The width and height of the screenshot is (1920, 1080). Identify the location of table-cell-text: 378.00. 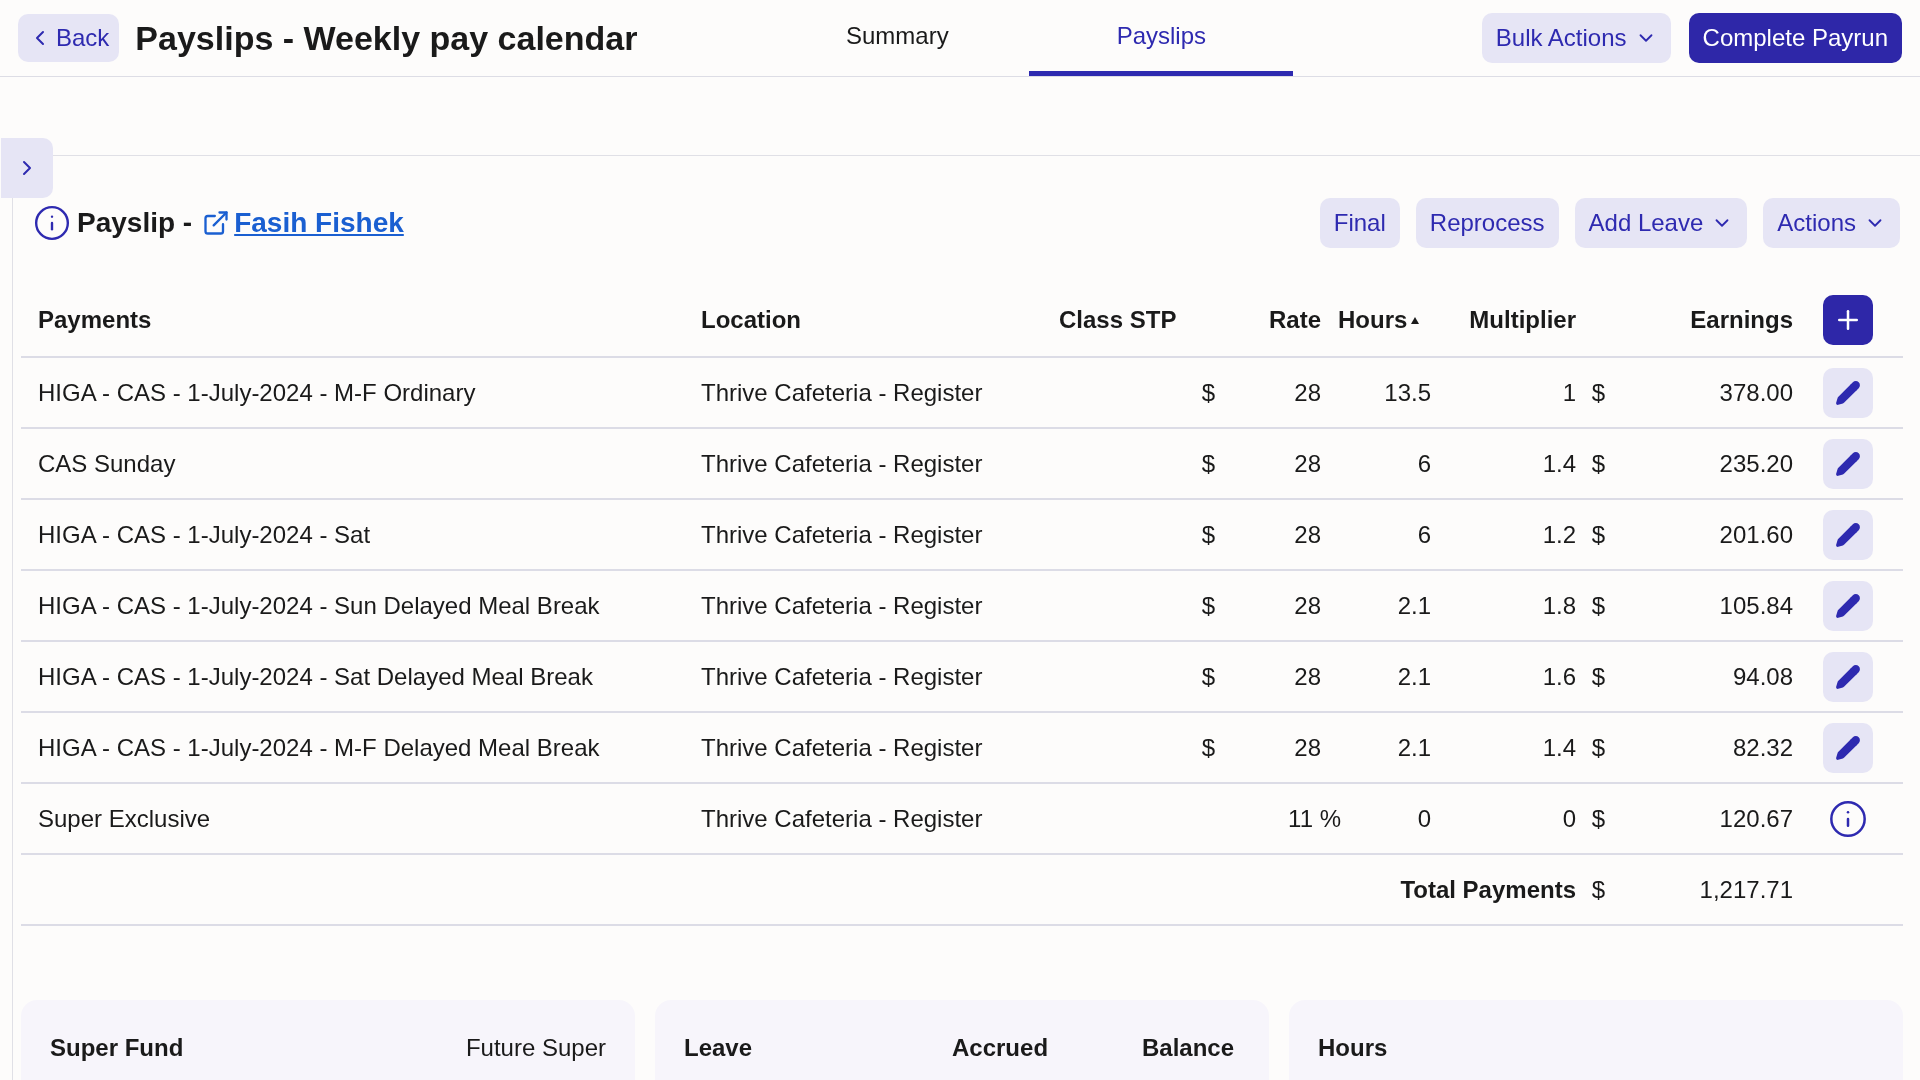
(1756, 392).